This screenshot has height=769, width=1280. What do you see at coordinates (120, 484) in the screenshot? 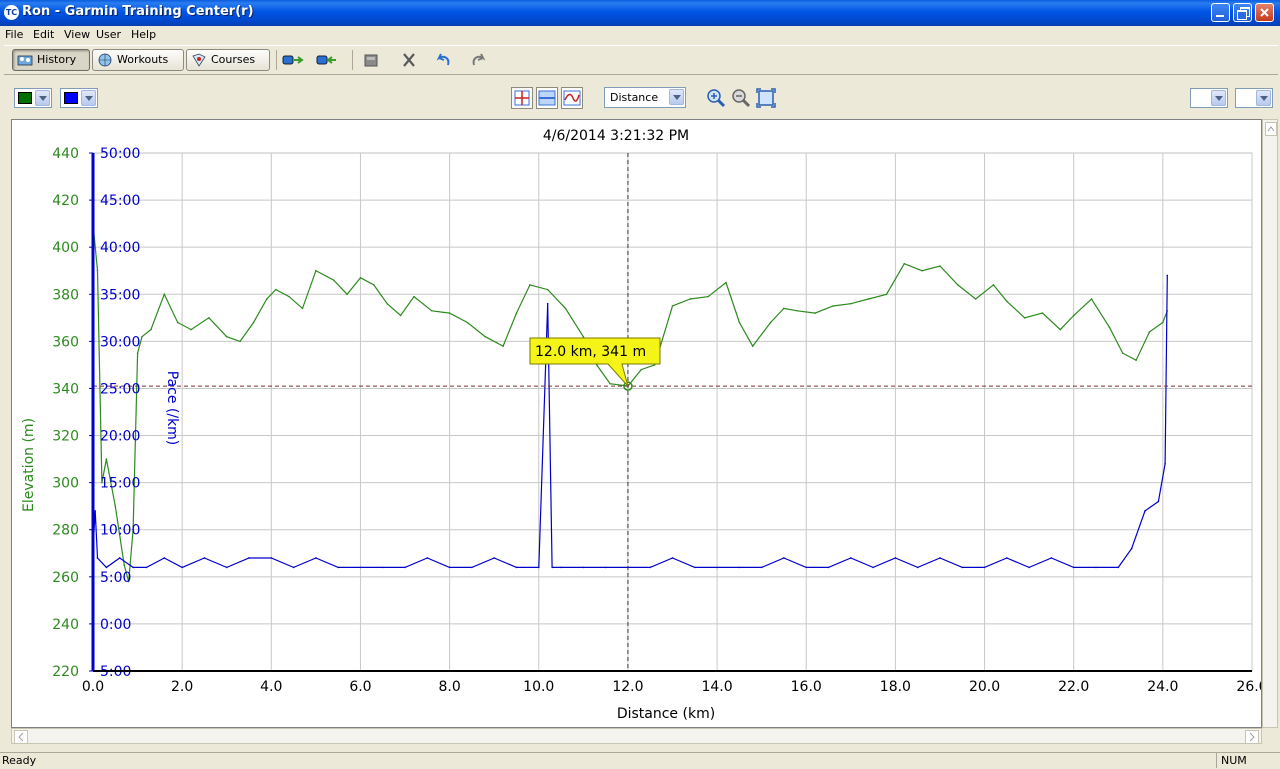
I see `y-right-tick-label: 15:00` at bounding box center [120, 484].